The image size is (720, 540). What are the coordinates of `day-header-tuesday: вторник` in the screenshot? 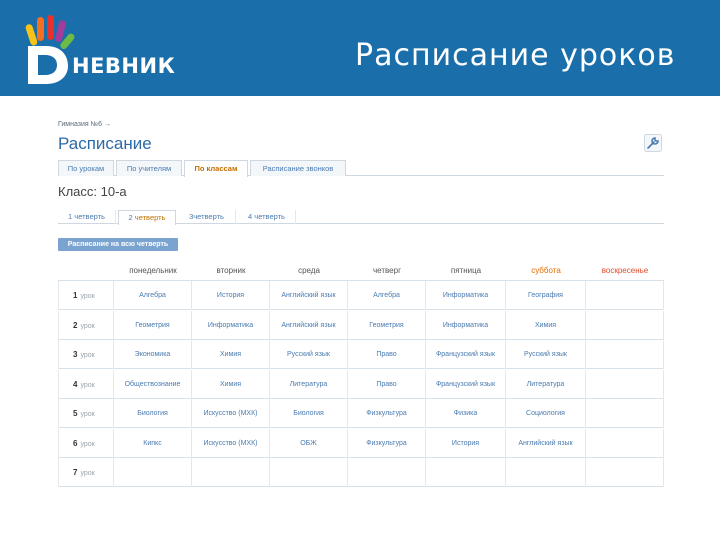 It's located at (231, 270).